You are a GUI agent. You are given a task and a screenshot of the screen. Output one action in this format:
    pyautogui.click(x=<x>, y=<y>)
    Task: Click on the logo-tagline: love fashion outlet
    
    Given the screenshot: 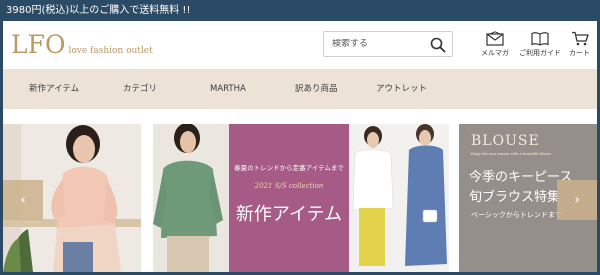 What is the action you would take?
    pyautogui.click(x=110, y=51)
    